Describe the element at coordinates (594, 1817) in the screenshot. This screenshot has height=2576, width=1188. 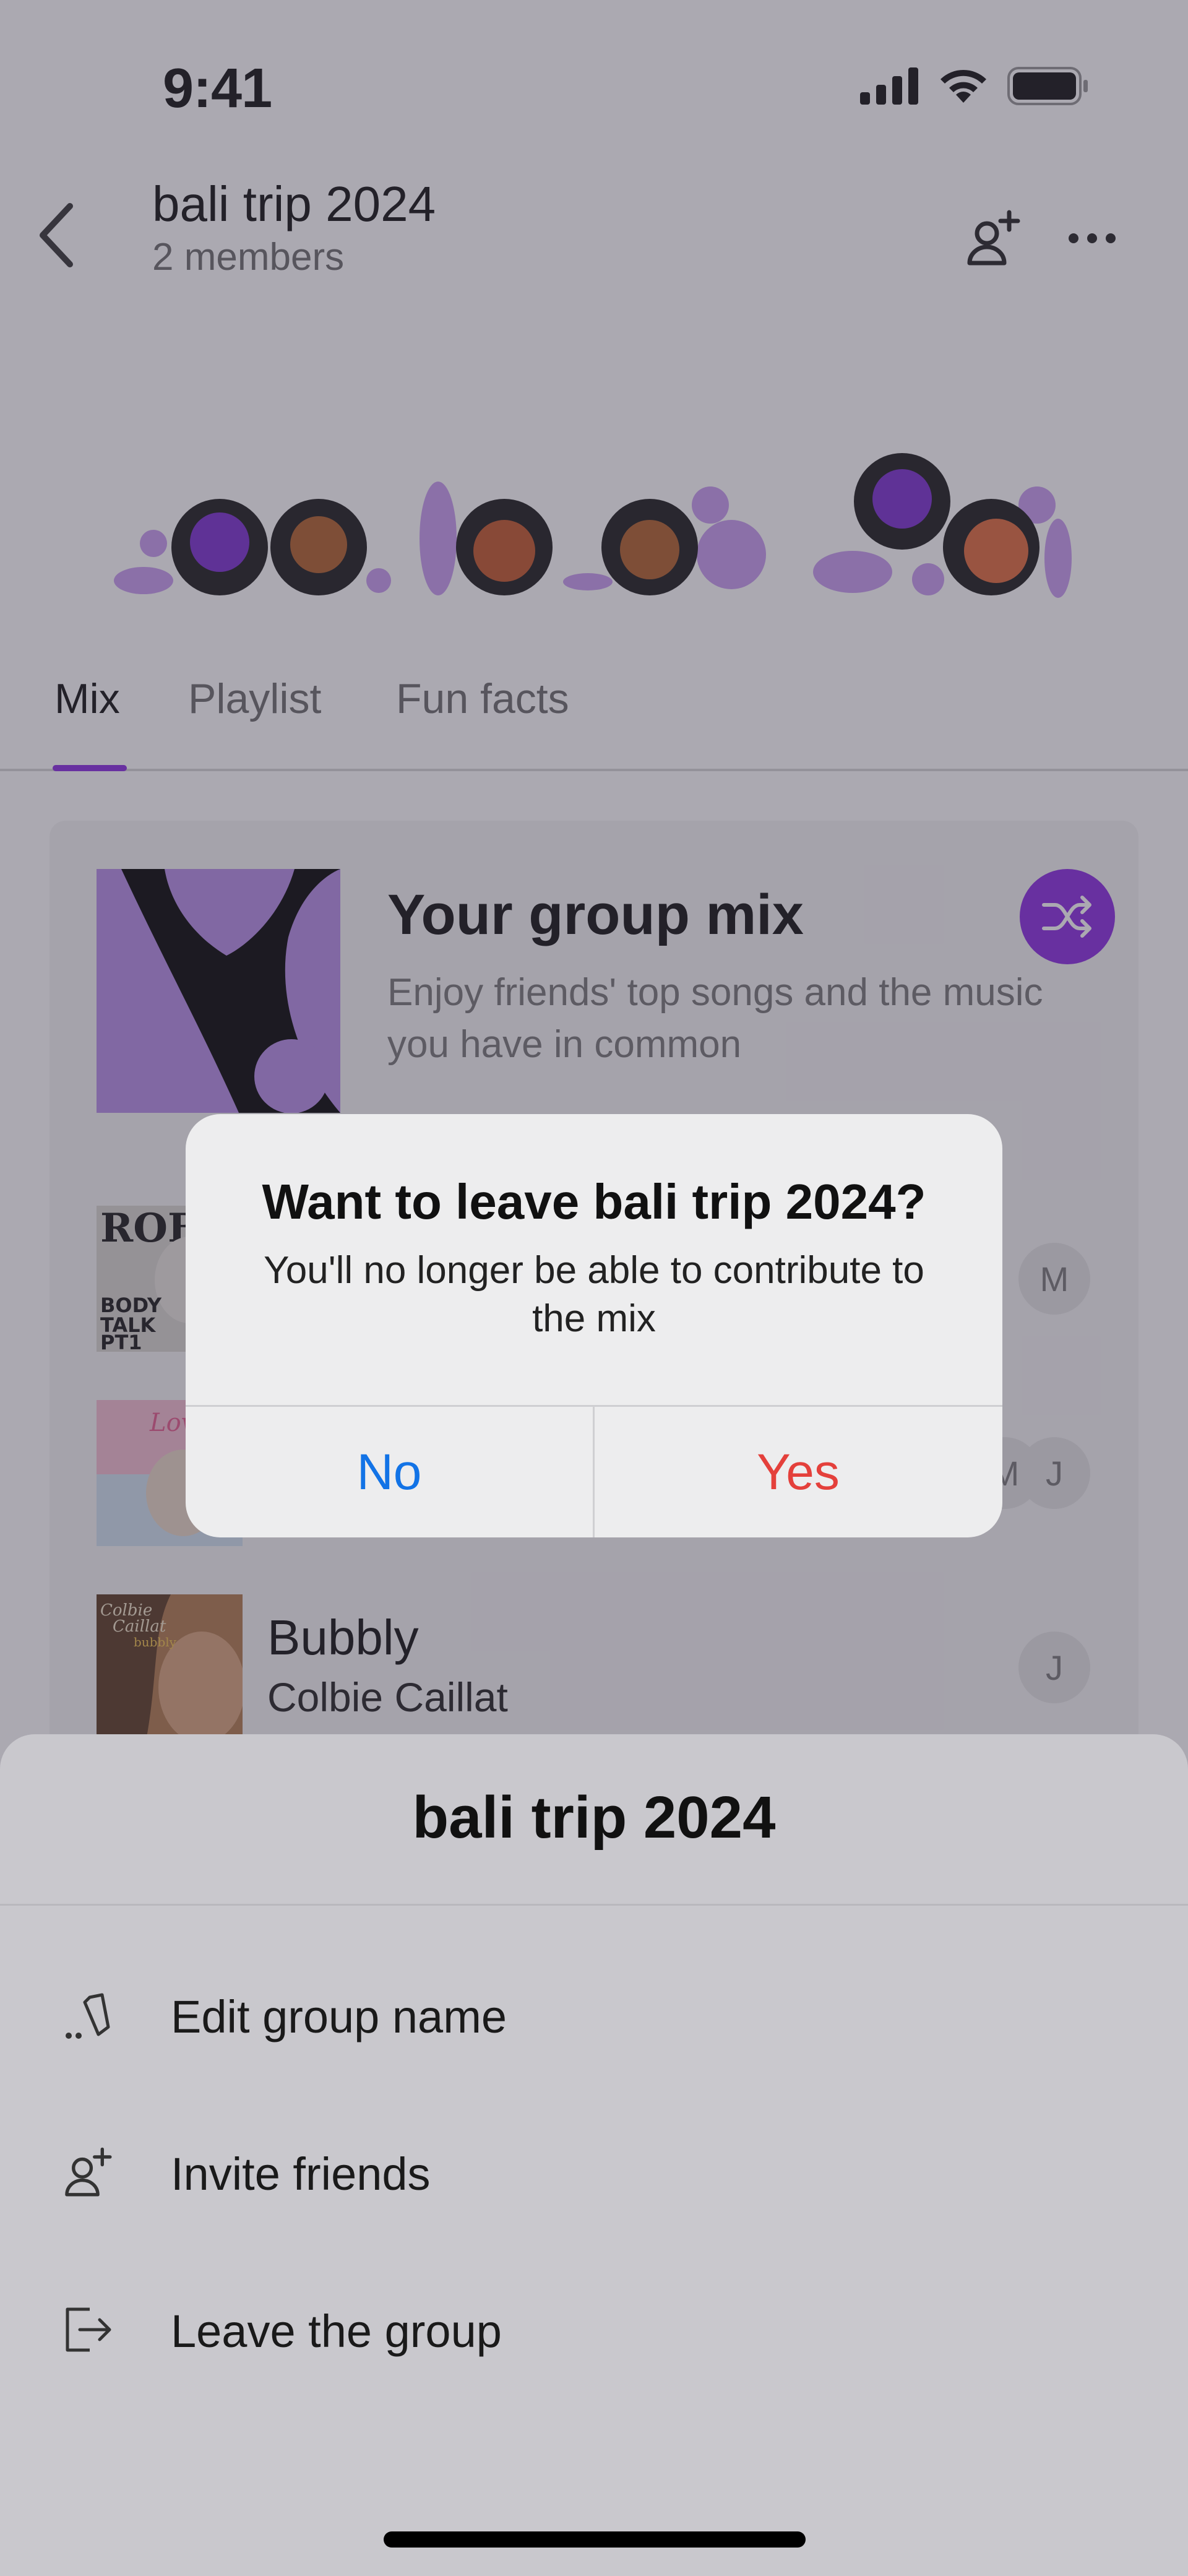
I see `sheet-title: bali trip 2024` at that location.